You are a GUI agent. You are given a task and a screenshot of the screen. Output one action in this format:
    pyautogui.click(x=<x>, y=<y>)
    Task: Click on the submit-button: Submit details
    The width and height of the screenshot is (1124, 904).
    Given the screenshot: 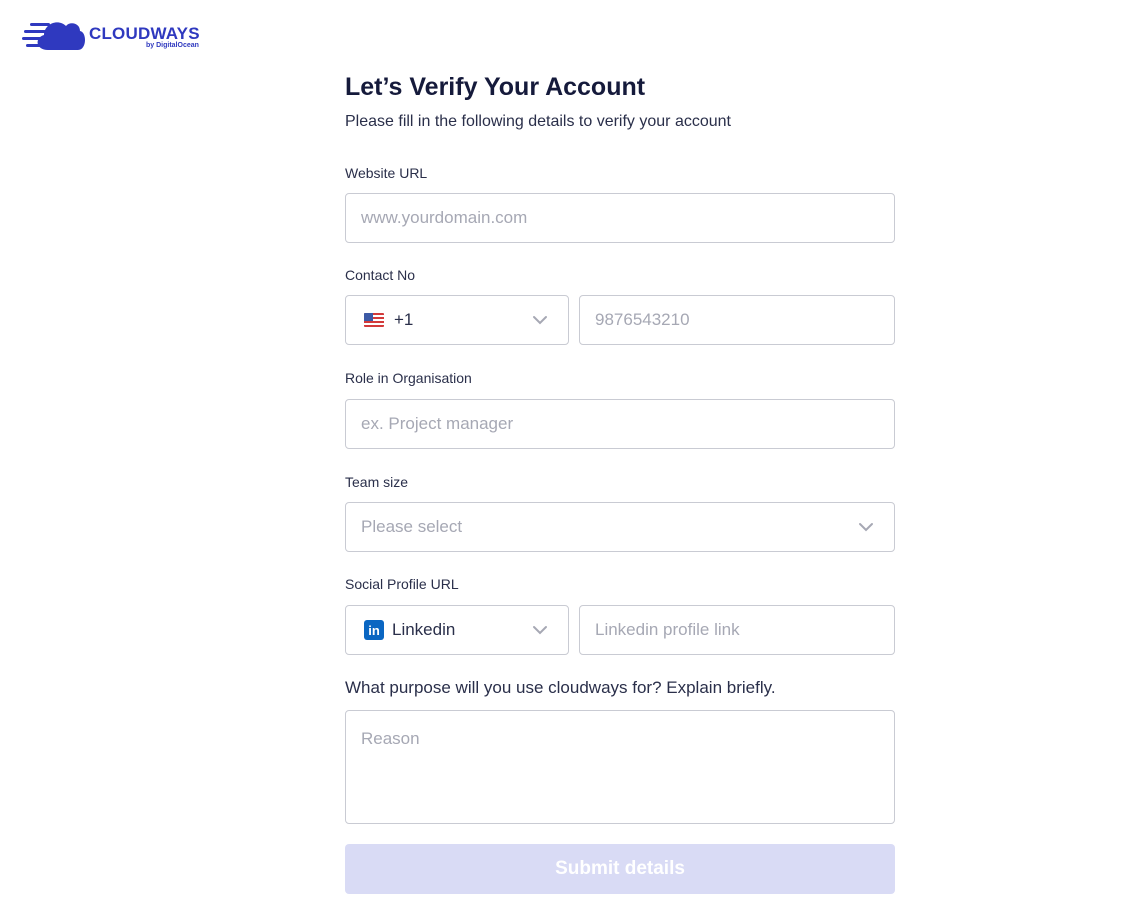 What is the action you would take?
    pyautogui.click(x=620, y=869)
    